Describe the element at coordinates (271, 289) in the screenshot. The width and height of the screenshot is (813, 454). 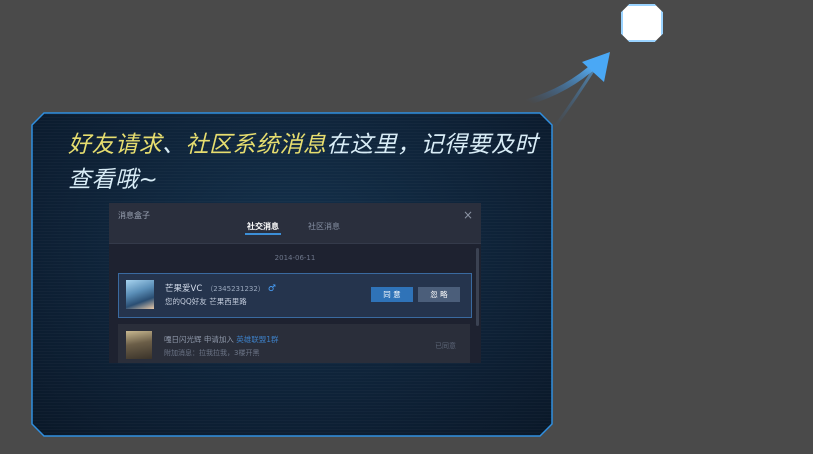
I see `male-gender-icon: ♂` at that location.